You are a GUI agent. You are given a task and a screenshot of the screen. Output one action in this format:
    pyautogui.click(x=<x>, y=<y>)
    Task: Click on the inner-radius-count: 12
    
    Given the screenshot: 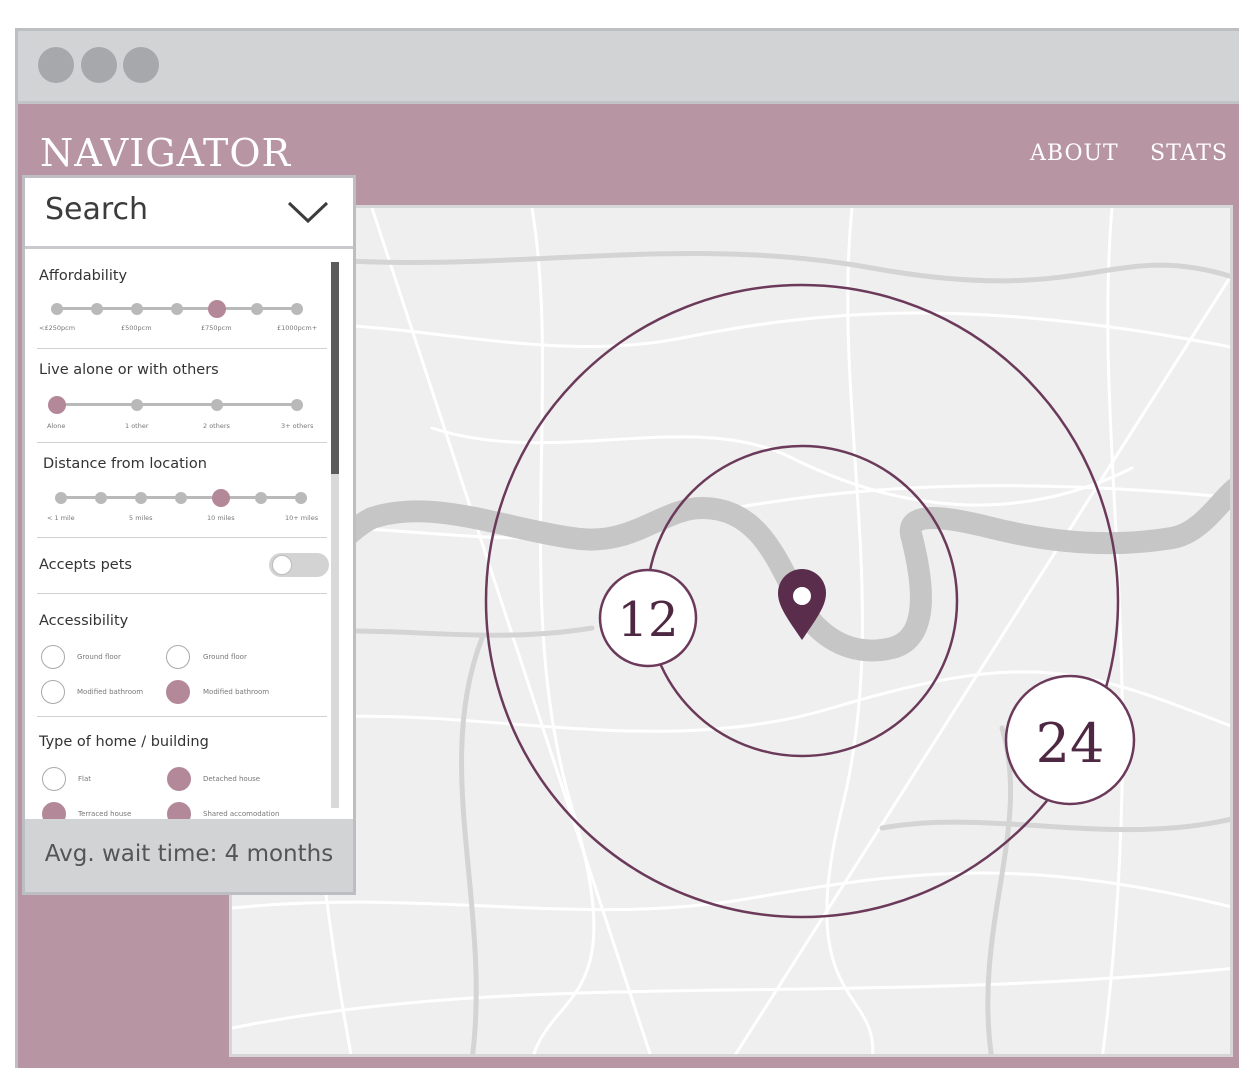 What is the action you would take?
    pyautogui.click(x=647, y=620)
    